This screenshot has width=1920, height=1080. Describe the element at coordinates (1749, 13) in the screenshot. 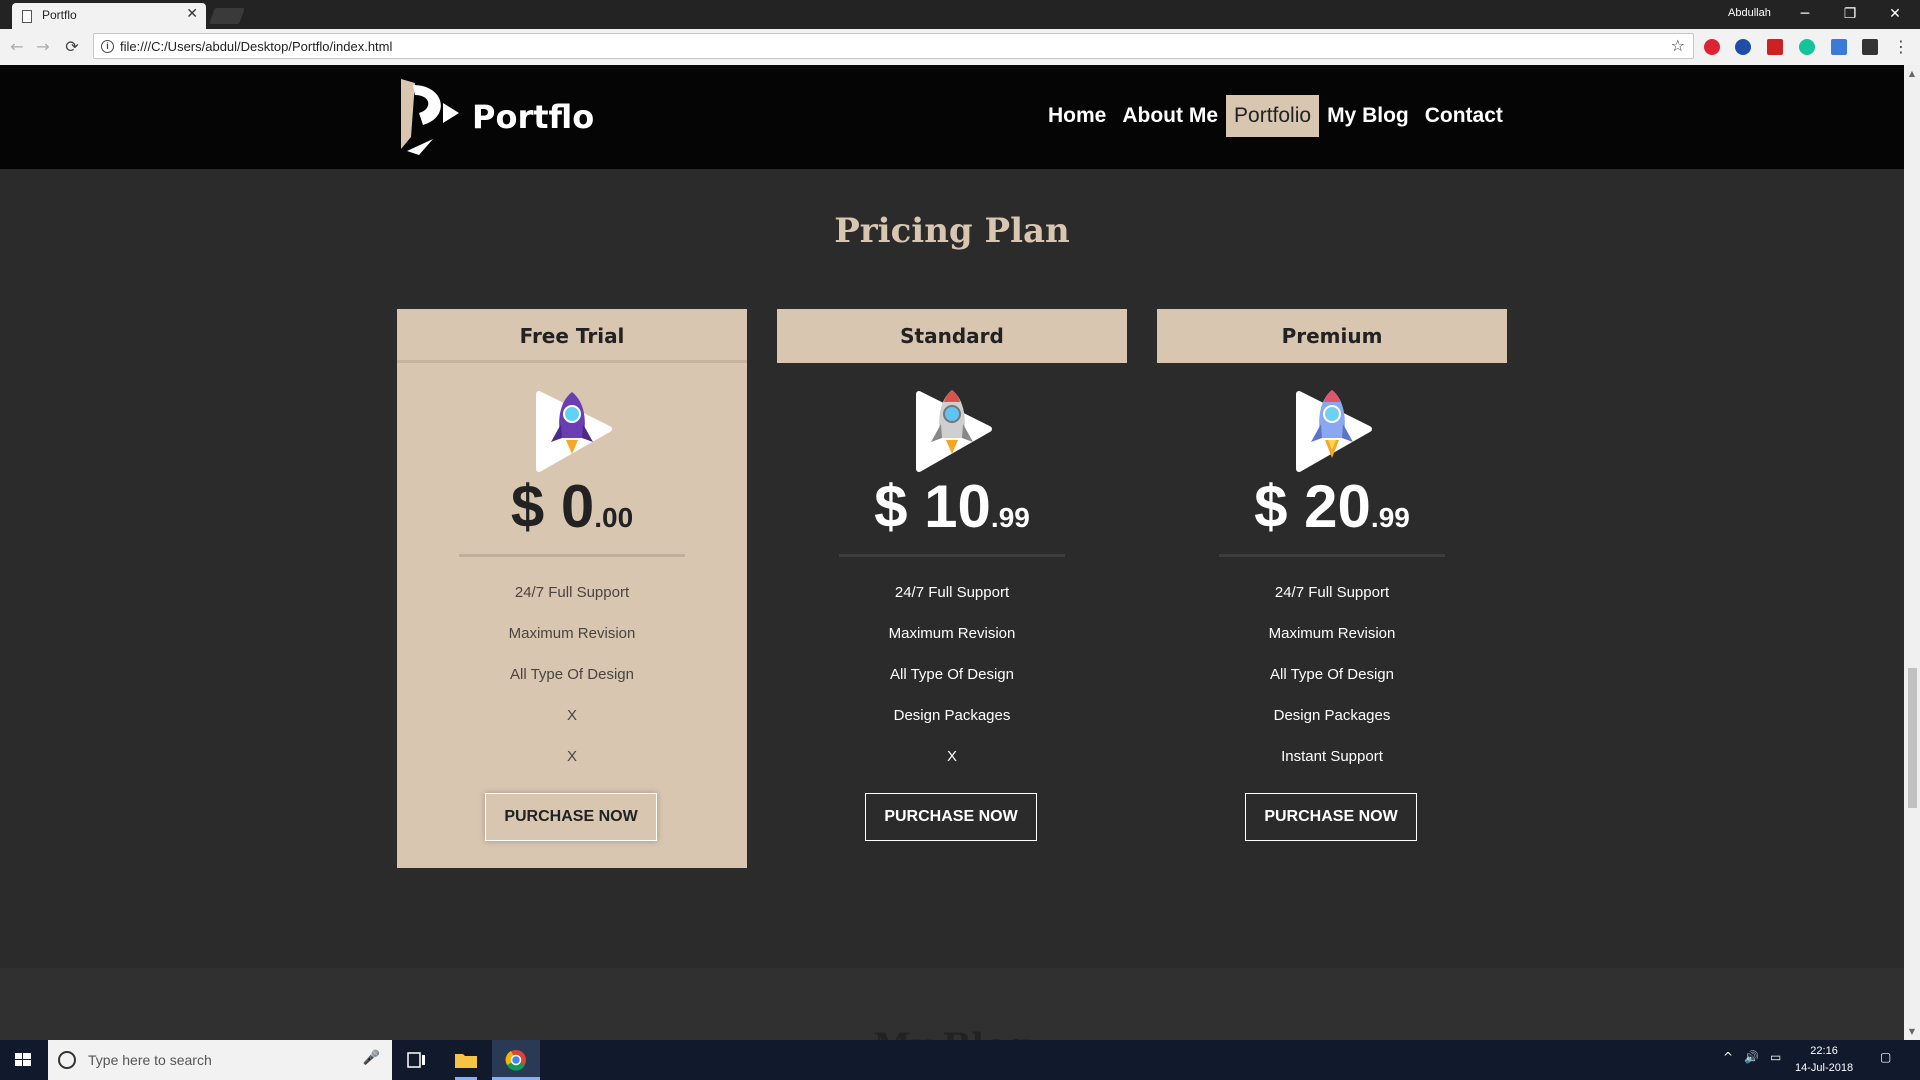

I see `profile-name: Abdullah` at that location.